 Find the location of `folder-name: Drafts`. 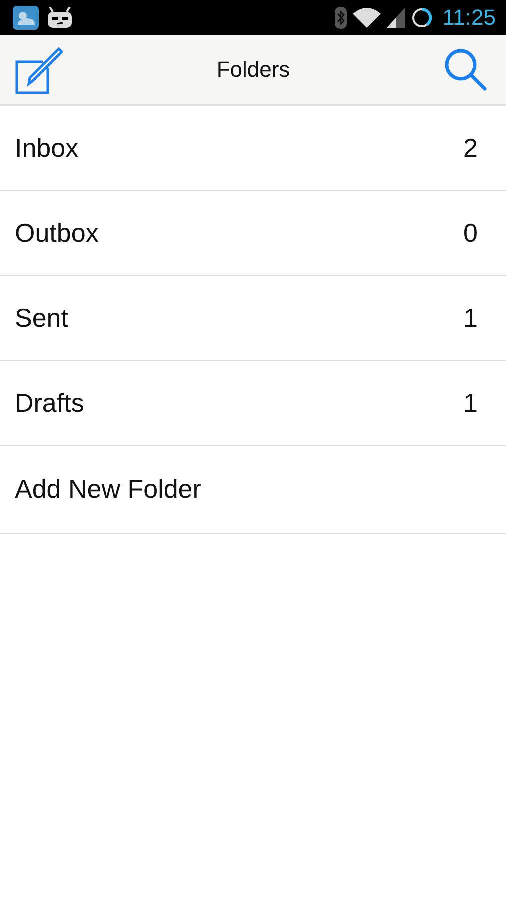

folder-name: Drafts is located at coordinates (49, 403).